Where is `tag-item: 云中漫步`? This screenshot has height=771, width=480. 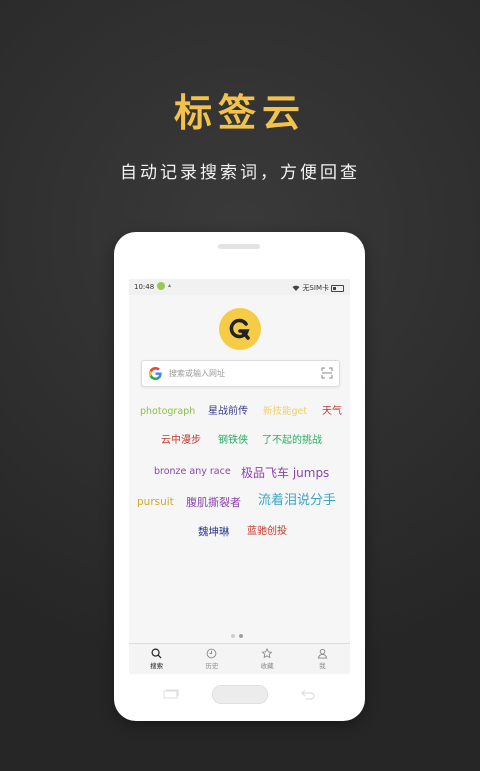
tag-item: 云中漫步 is located at coordinates (181, 441).